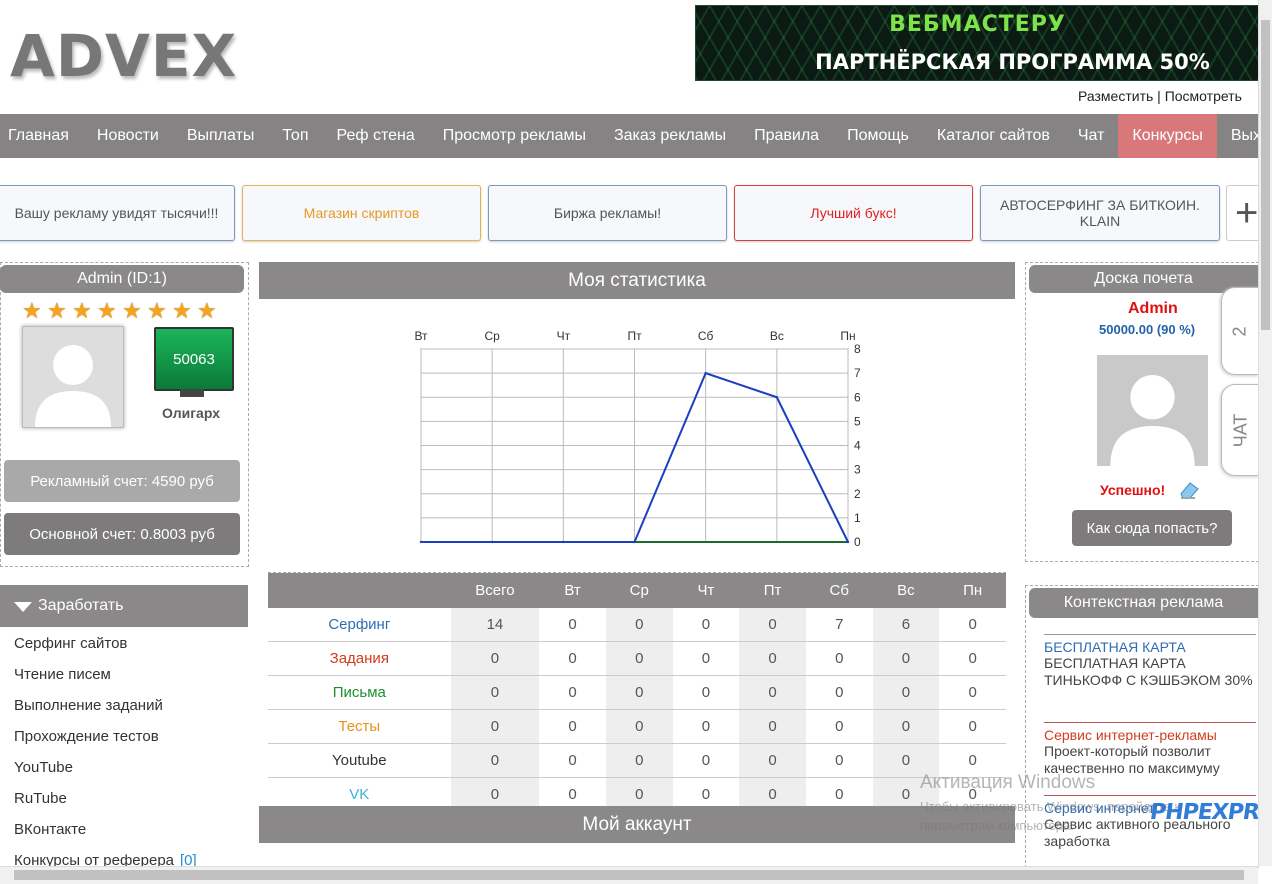  What do you see at coordinates (853, 213) in the screenshot?
I see `ad-box: Лучший букс!` at bounding box center [853, 213].